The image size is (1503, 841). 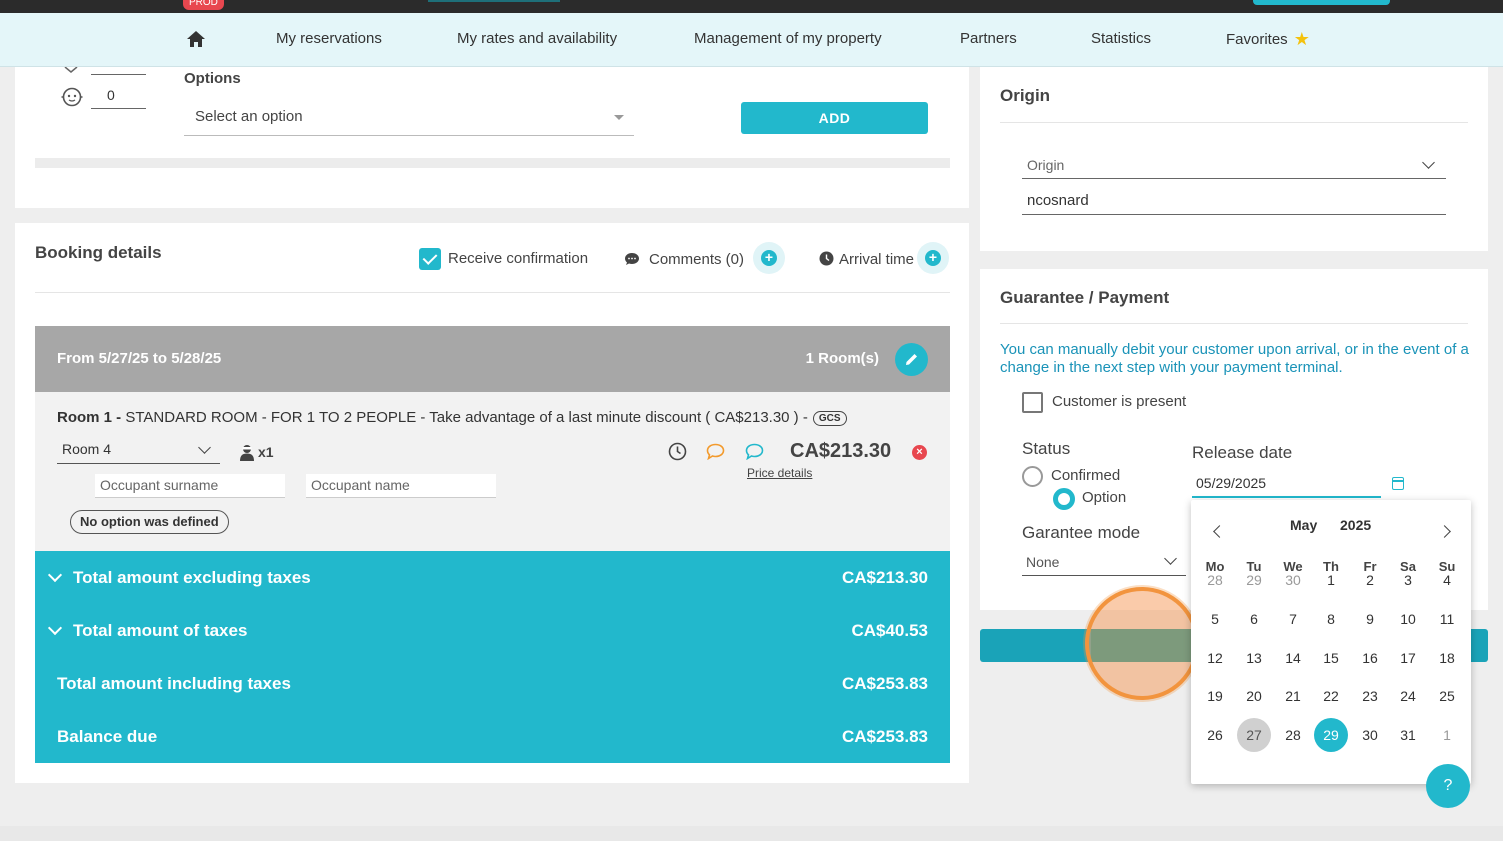 I want to click on calendar-day: 14, so click(x=1293, y=658).